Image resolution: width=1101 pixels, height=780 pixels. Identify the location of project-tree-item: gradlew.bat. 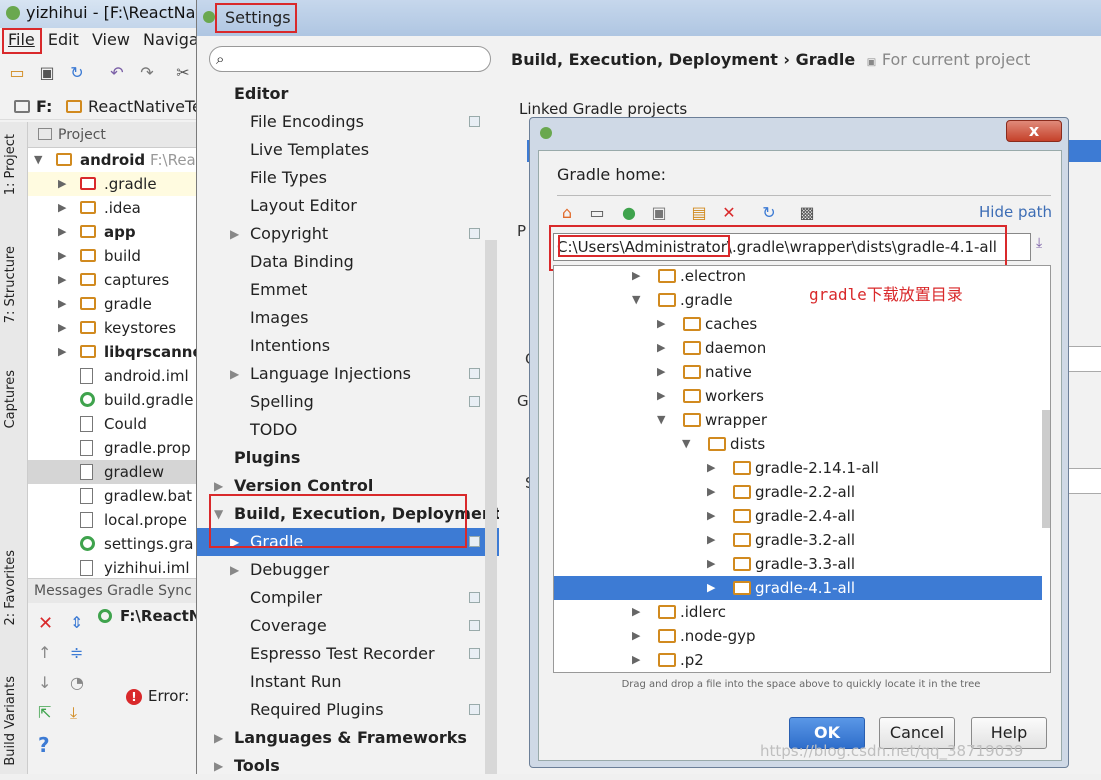
(114, 496).